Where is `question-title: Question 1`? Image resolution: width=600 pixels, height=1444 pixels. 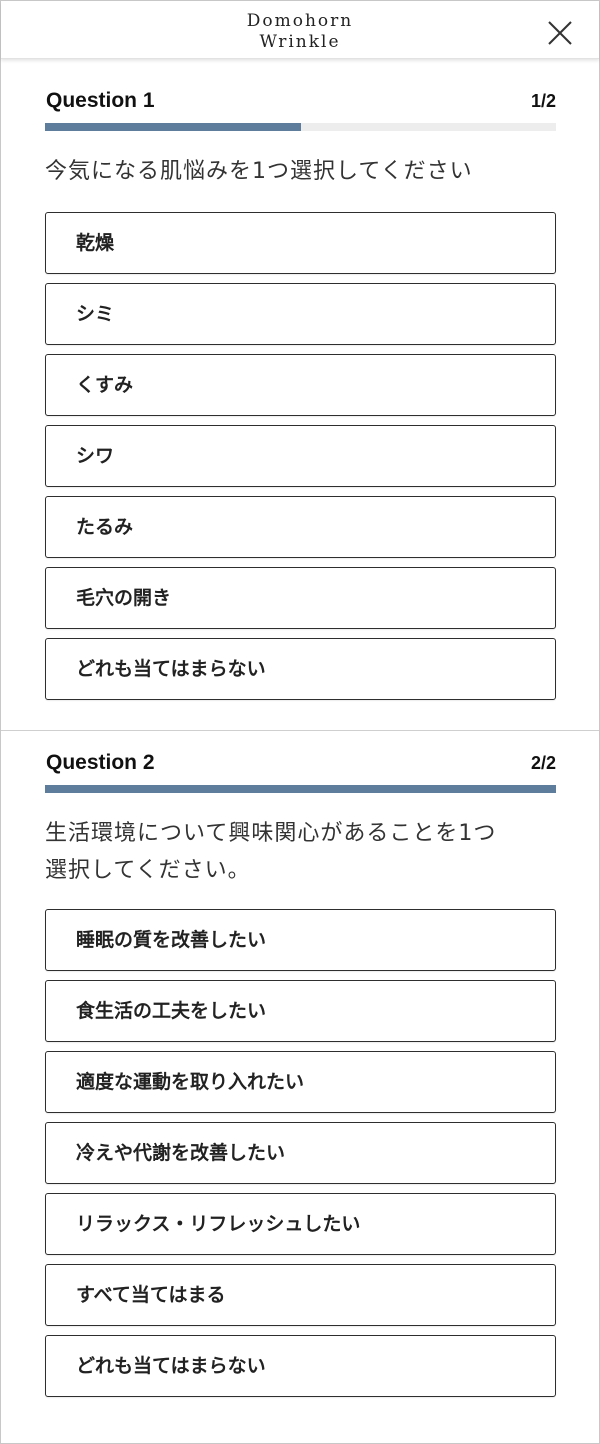 question-title: Question 1 is located at coordinates (100, 100).